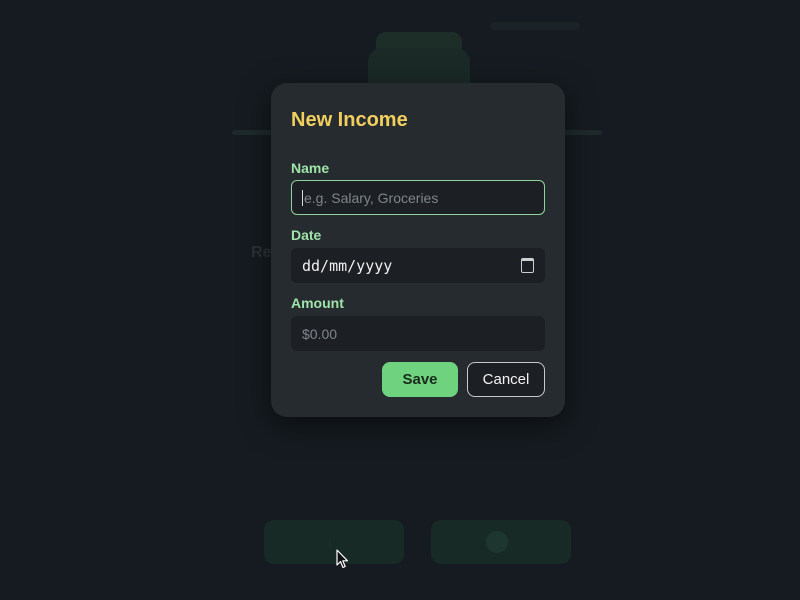 The width and height of the screenshot is (800, 600). Describe the element at coordinates (320, 333) in the screenshot. I see `amount-placeholder: $0.00` at that location.